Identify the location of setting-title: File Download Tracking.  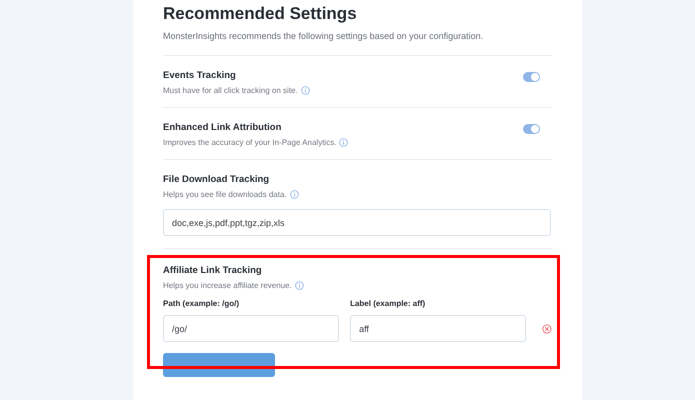
(216, 179).